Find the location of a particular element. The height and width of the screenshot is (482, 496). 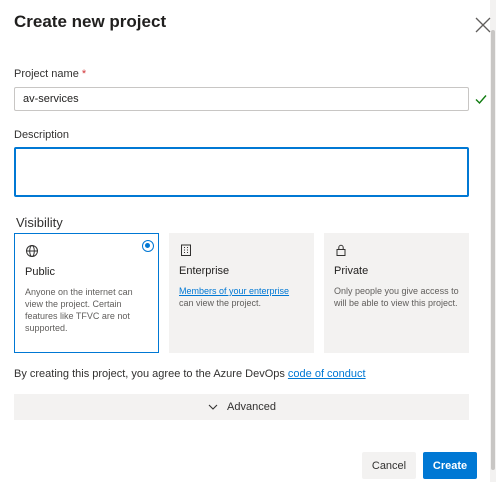

code-of-conduct-link: code of conduct is located at coordinates (327, 374).